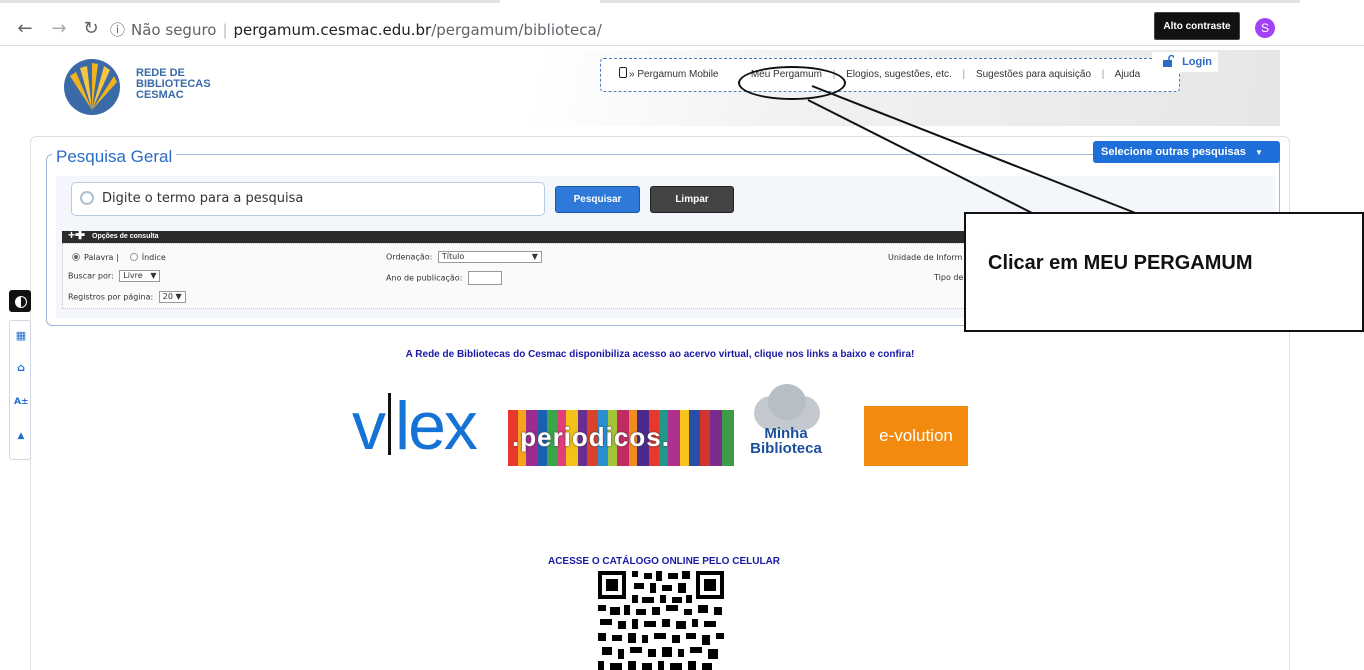 The height and width of the screenshot is (670, 1364). What do you see at coordinates (436, 426) in the screenshot?
I see `vlex-rest: lex` at bounding box center [436, 426].